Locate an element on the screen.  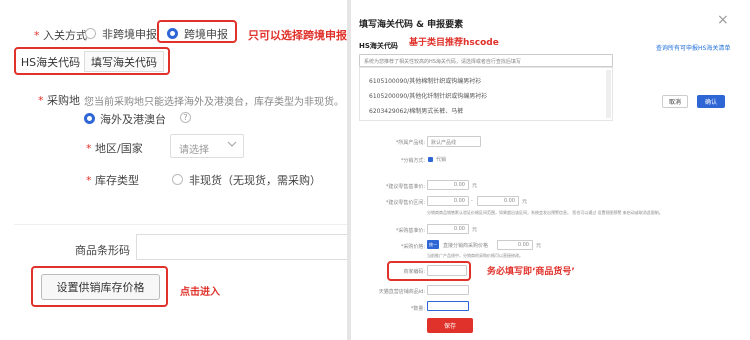
hs-search-placeholder: 系统为您推荐了相关性较高的HS海关代码，请选择或者自行查找后填写 is located at coordinates (442, 62).